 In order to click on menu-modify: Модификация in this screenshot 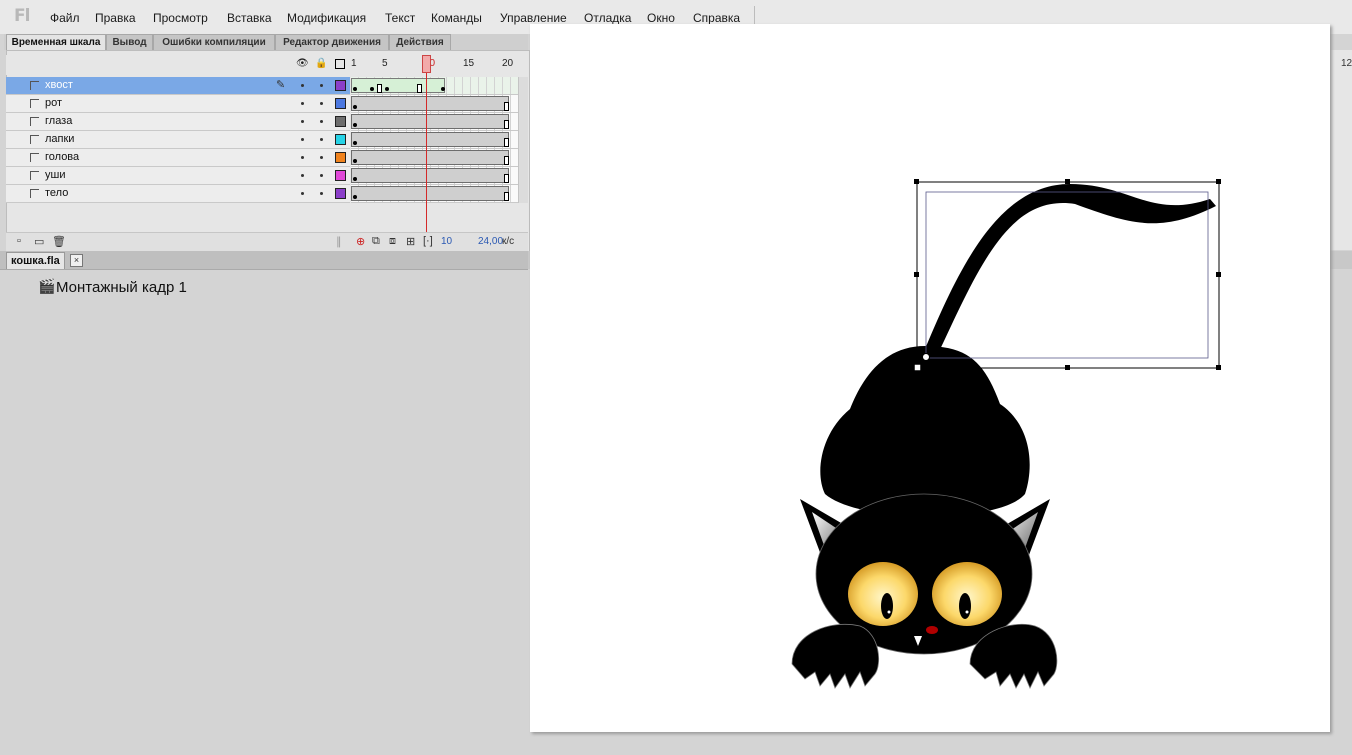, I will do `click(326, 18)`.